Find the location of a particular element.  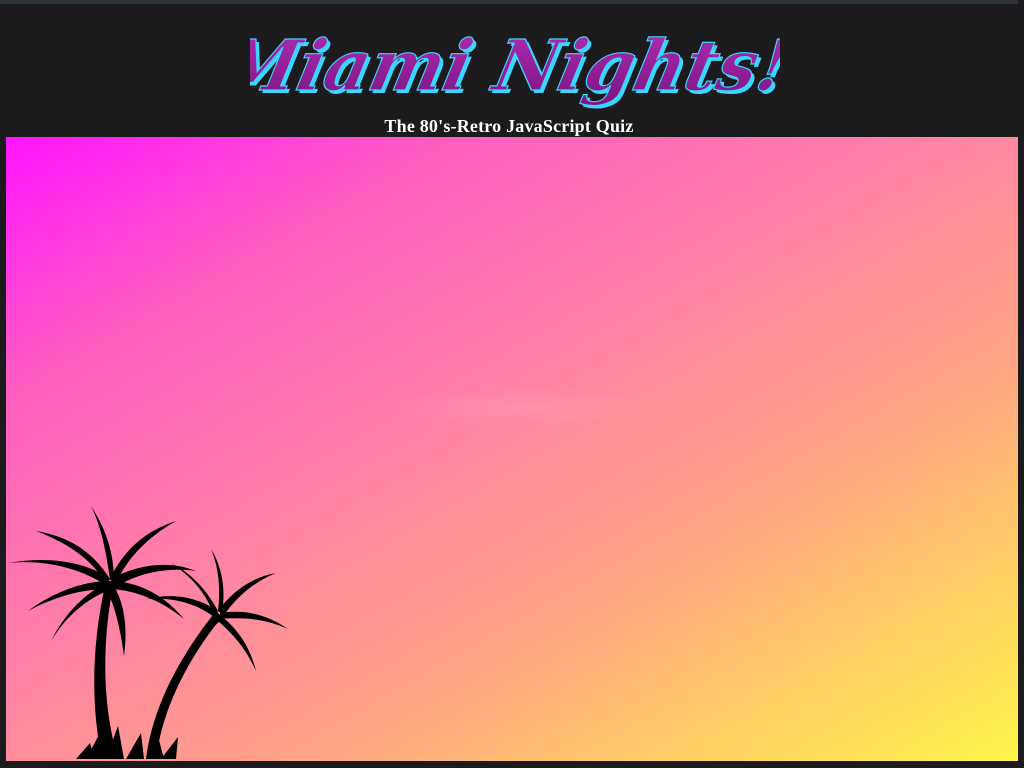

right-border is located at coordinates (1021, 384).